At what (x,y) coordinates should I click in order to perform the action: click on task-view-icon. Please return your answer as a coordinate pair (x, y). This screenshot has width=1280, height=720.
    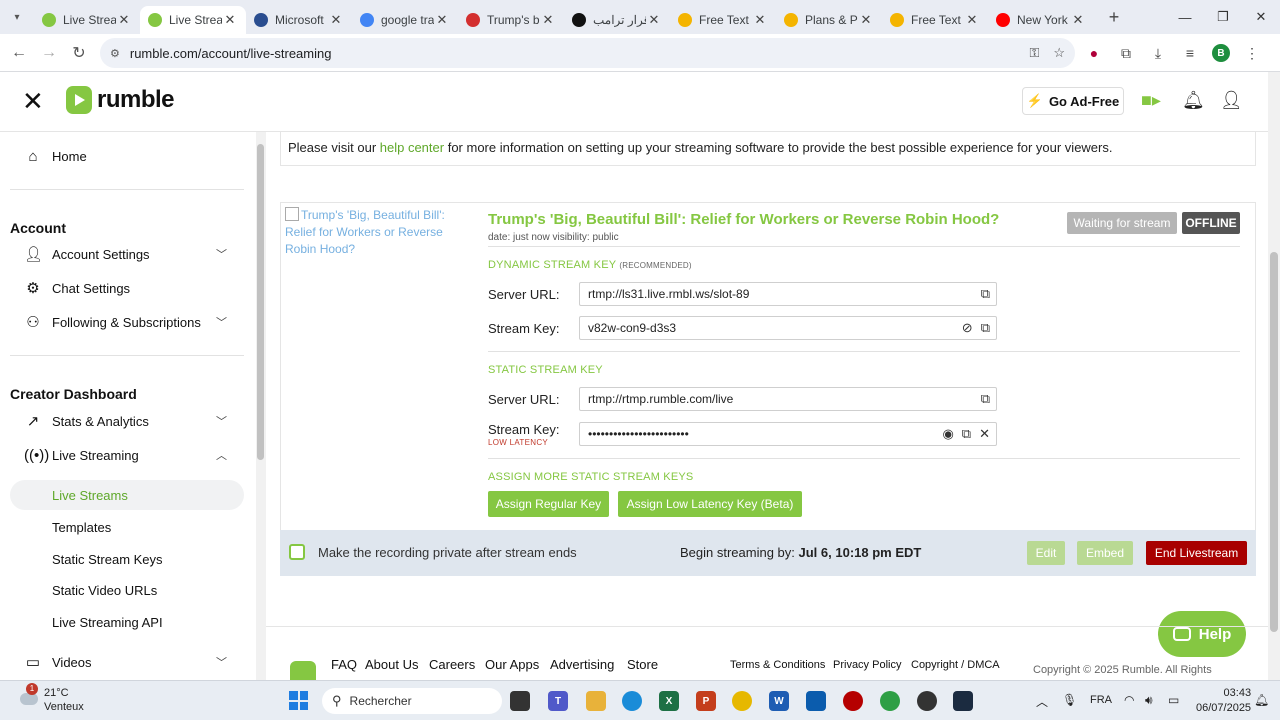
    Looking at the image, I should click on (520, 701).